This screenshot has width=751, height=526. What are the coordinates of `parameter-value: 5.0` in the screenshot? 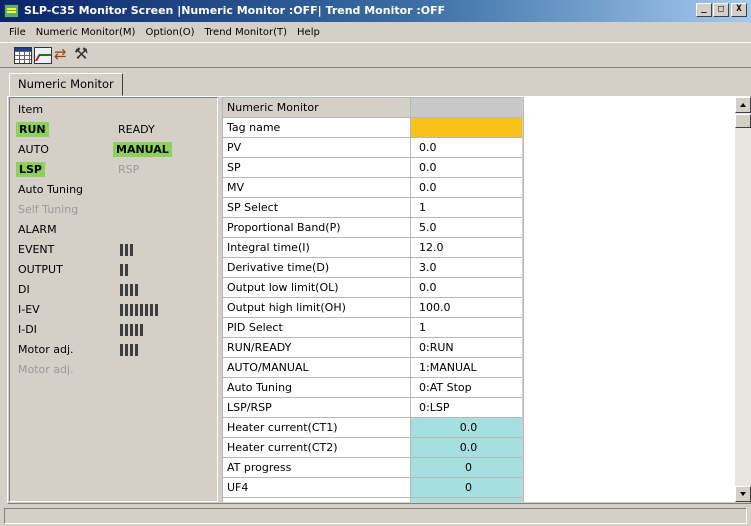 It's located at (466, 227).